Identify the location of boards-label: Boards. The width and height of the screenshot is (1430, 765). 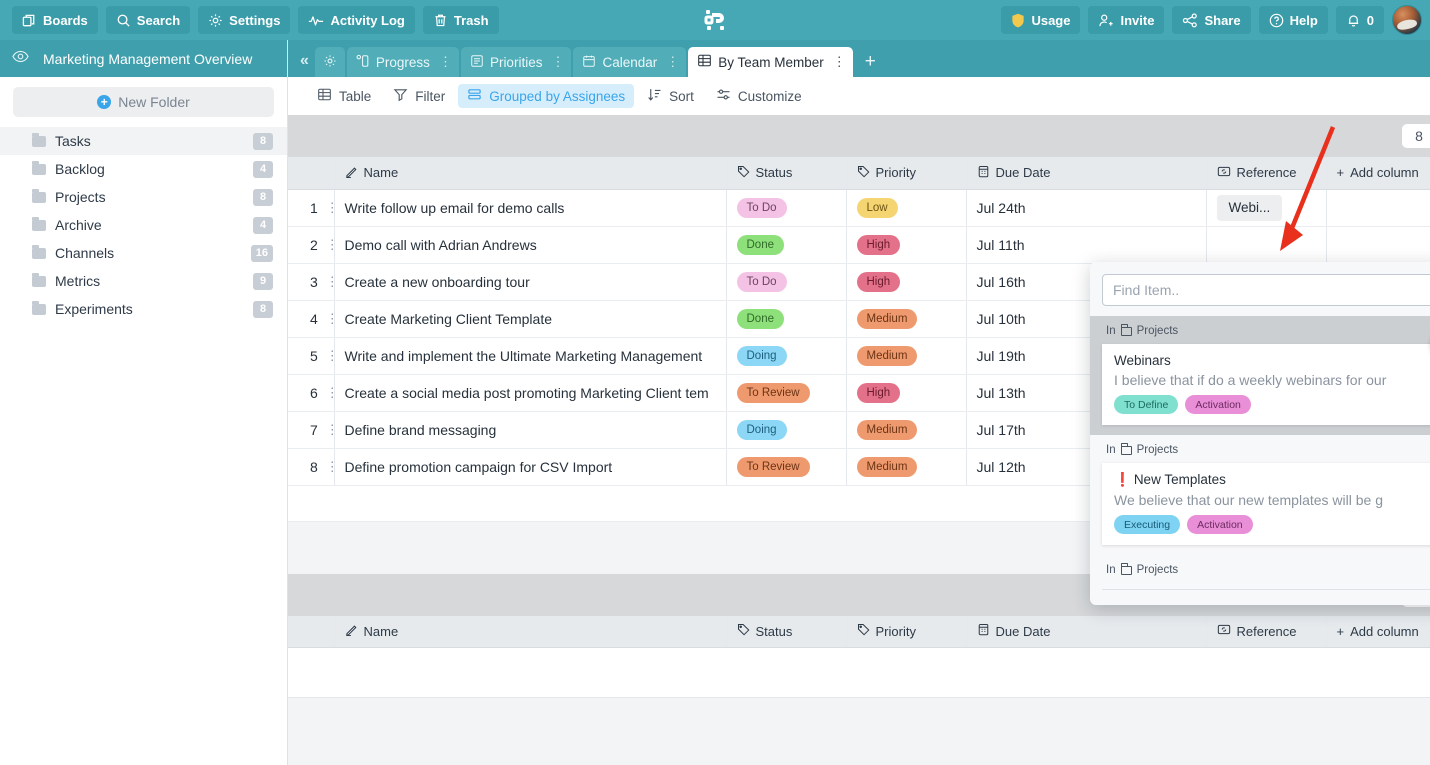
(65, 20).